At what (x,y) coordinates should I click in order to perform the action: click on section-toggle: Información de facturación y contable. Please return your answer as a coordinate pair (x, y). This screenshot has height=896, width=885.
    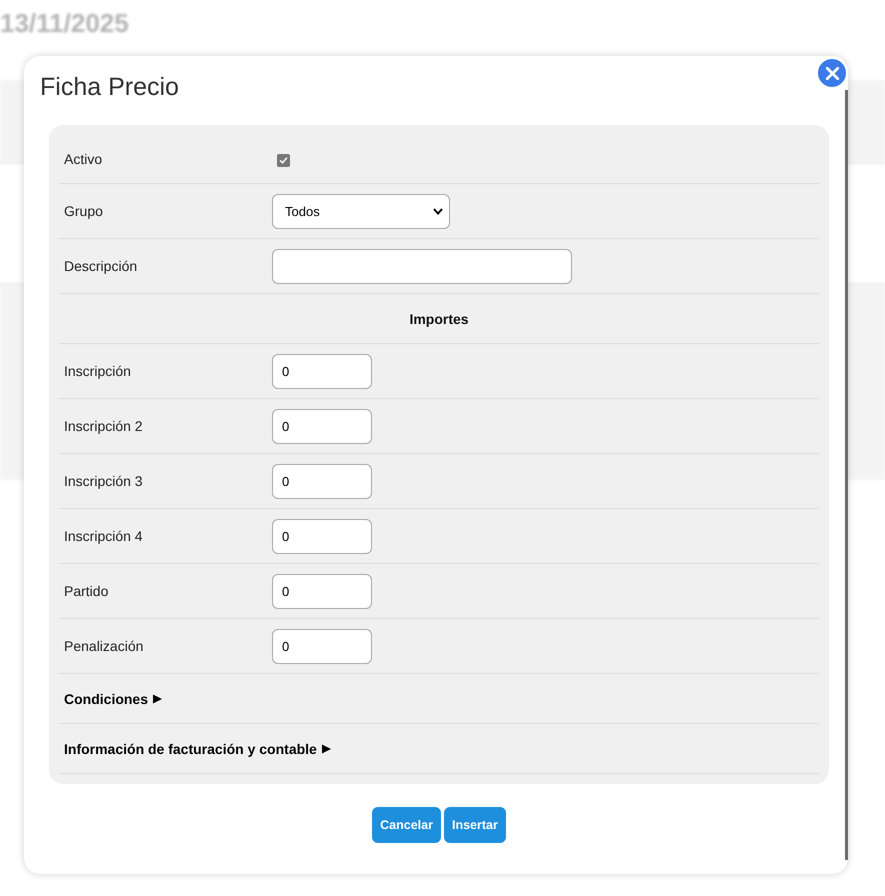
    Looking at the image, I should click on (197, 748).